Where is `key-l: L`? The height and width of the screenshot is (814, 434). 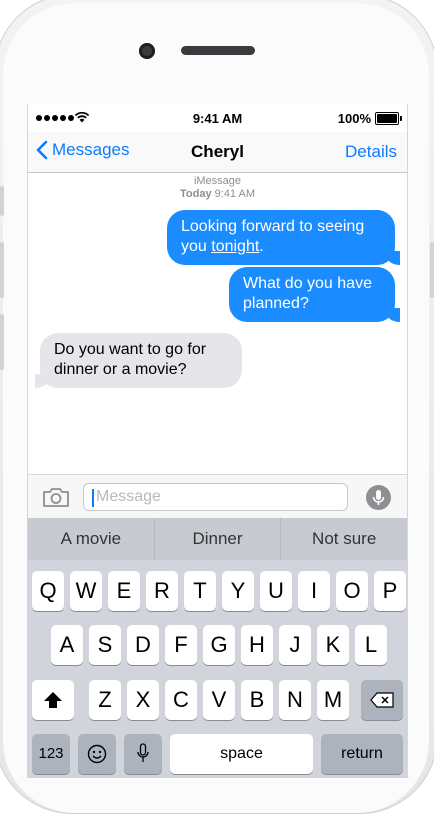 key-l: L is located at coordinates (371, 645).